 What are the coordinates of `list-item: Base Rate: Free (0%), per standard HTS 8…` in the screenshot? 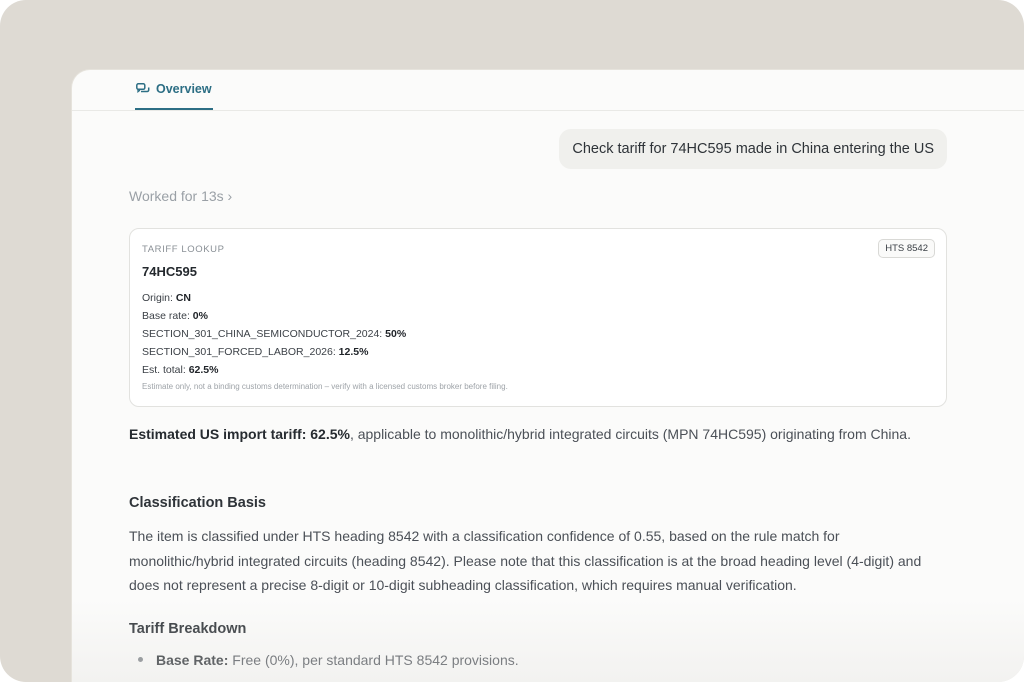 It's located at (328, 660).